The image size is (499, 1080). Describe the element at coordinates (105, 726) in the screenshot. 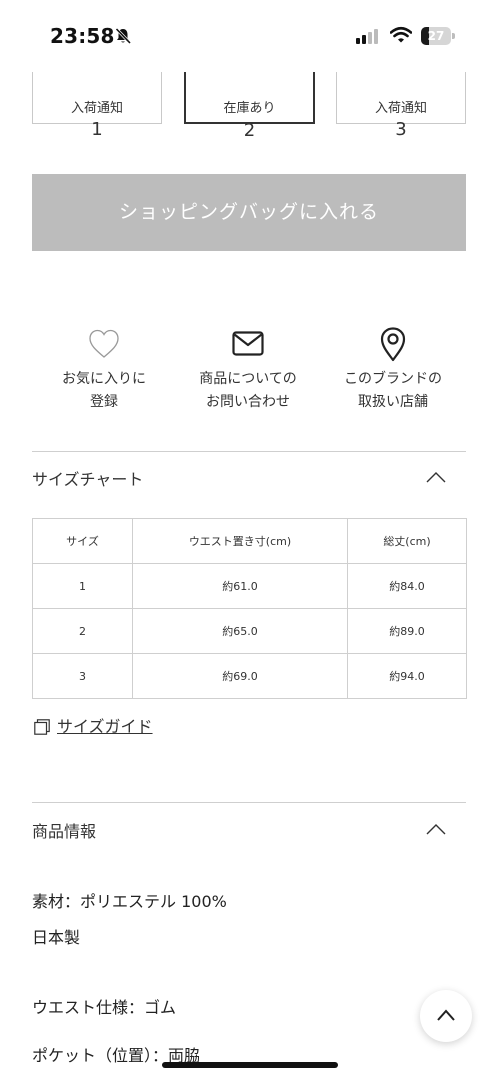

I see `size-guide-label: サイズガイド` at that location.